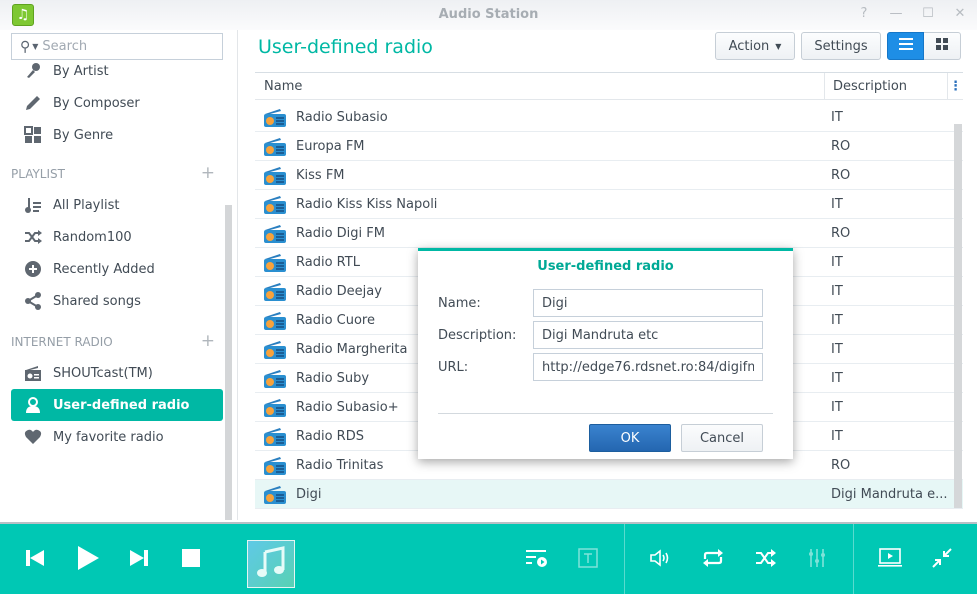 This screenshot has height=596, width=977. Describe the element at coordinates (928, 13) in the screenshot. I see `maximize-icon: ☐` at that location.